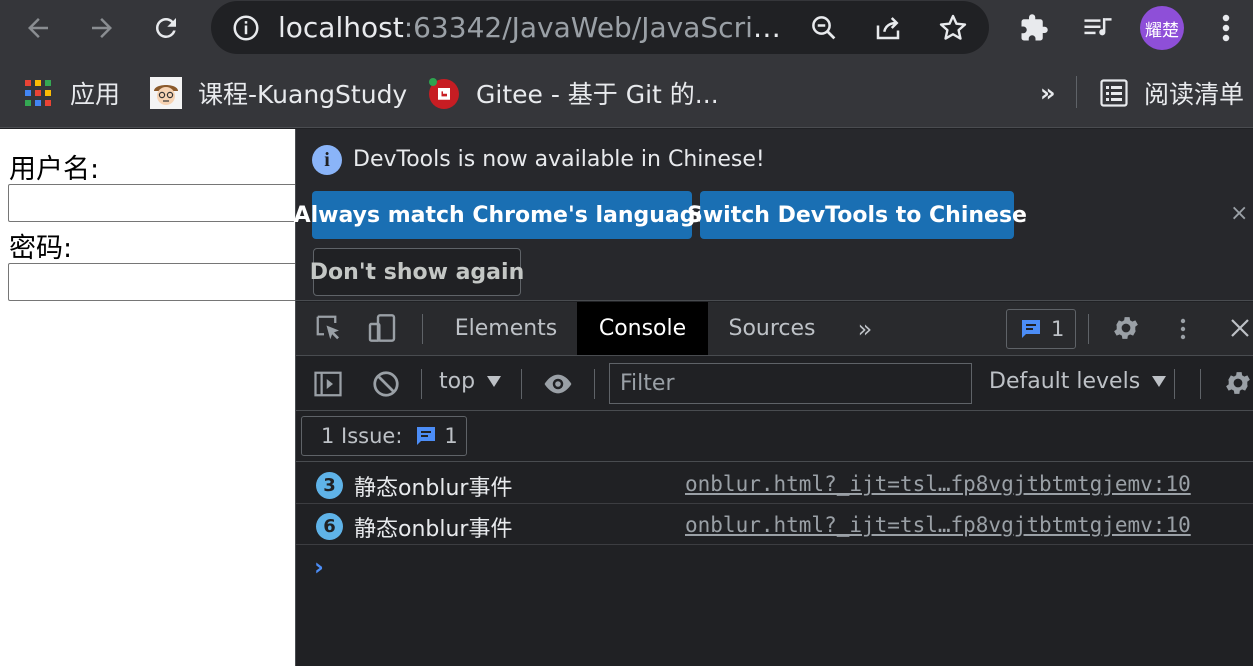  I want to click on live-expression-eye-icon, so click(558, 384).